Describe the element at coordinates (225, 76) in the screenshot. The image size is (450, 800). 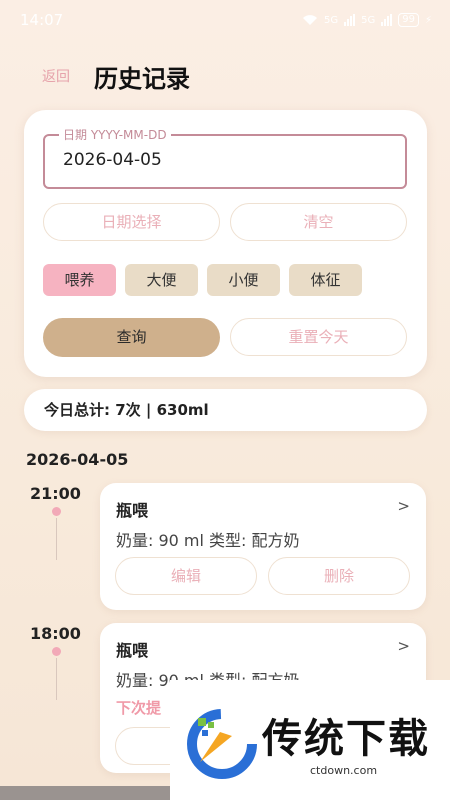
I see `page-header: 返回 历史记录` at that location.